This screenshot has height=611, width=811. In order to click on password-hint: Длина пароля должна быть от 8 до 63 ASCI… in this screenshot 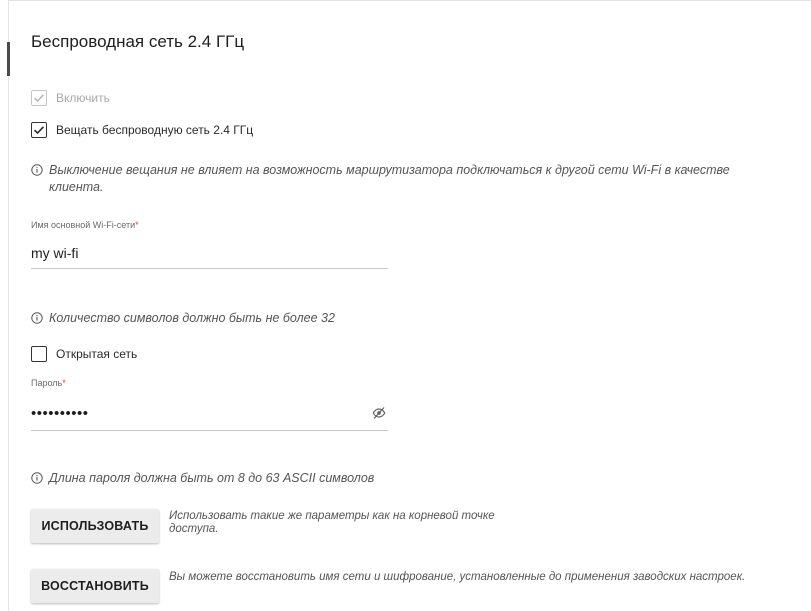, I will do `click(202, 478)`.